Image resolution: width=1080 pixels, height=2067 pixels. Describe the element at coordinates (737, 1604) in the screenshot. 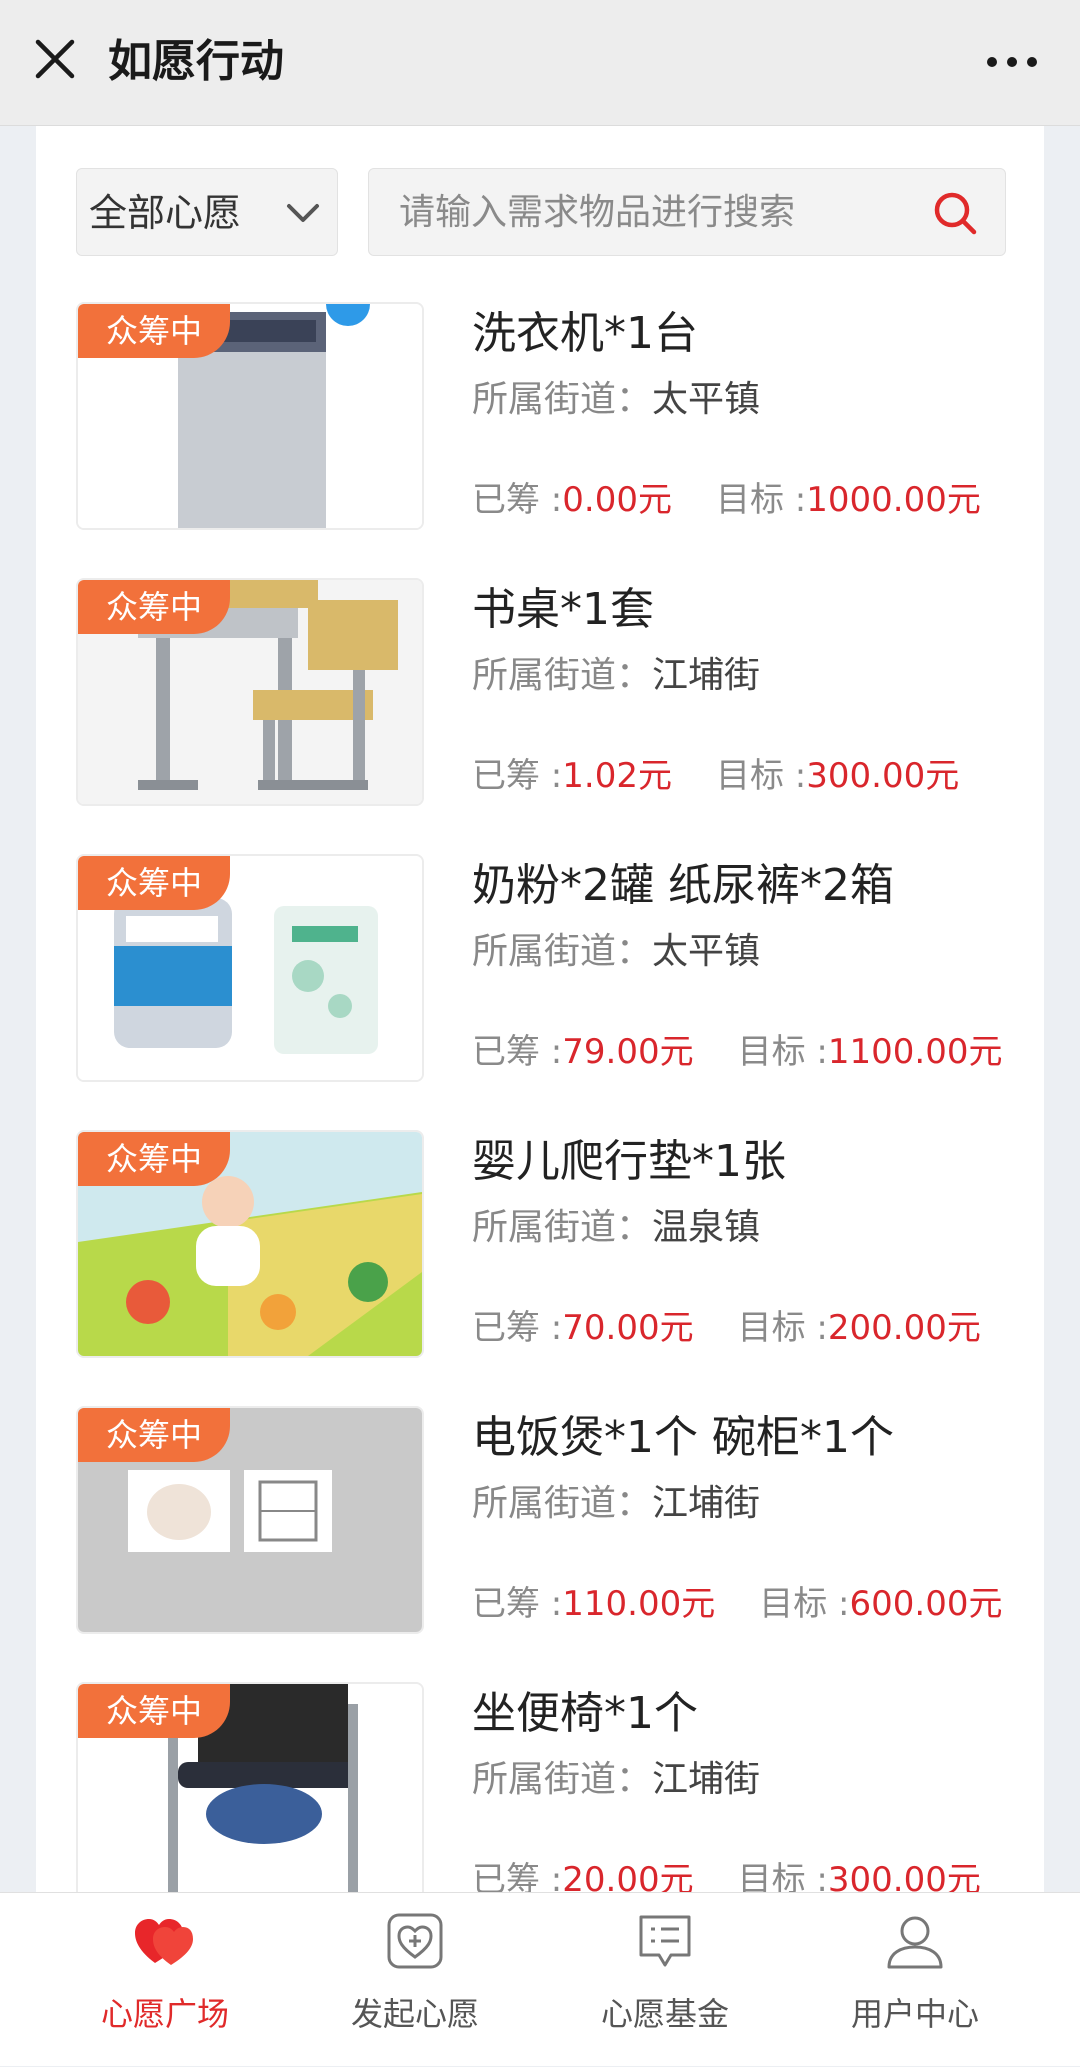

I see `money-row: 已筹 :110.00元 目标 :600.00元` at that location.